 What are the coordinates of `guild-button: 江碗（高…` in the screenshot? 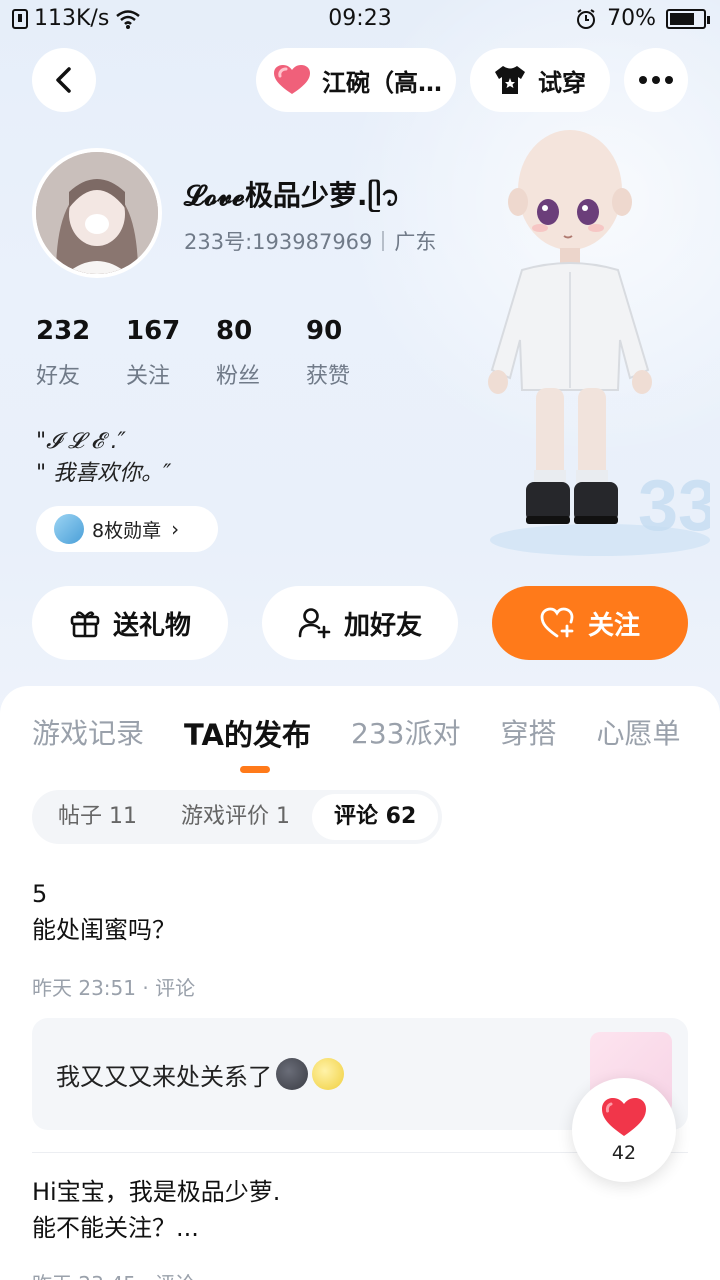 It's located at (356, 80).